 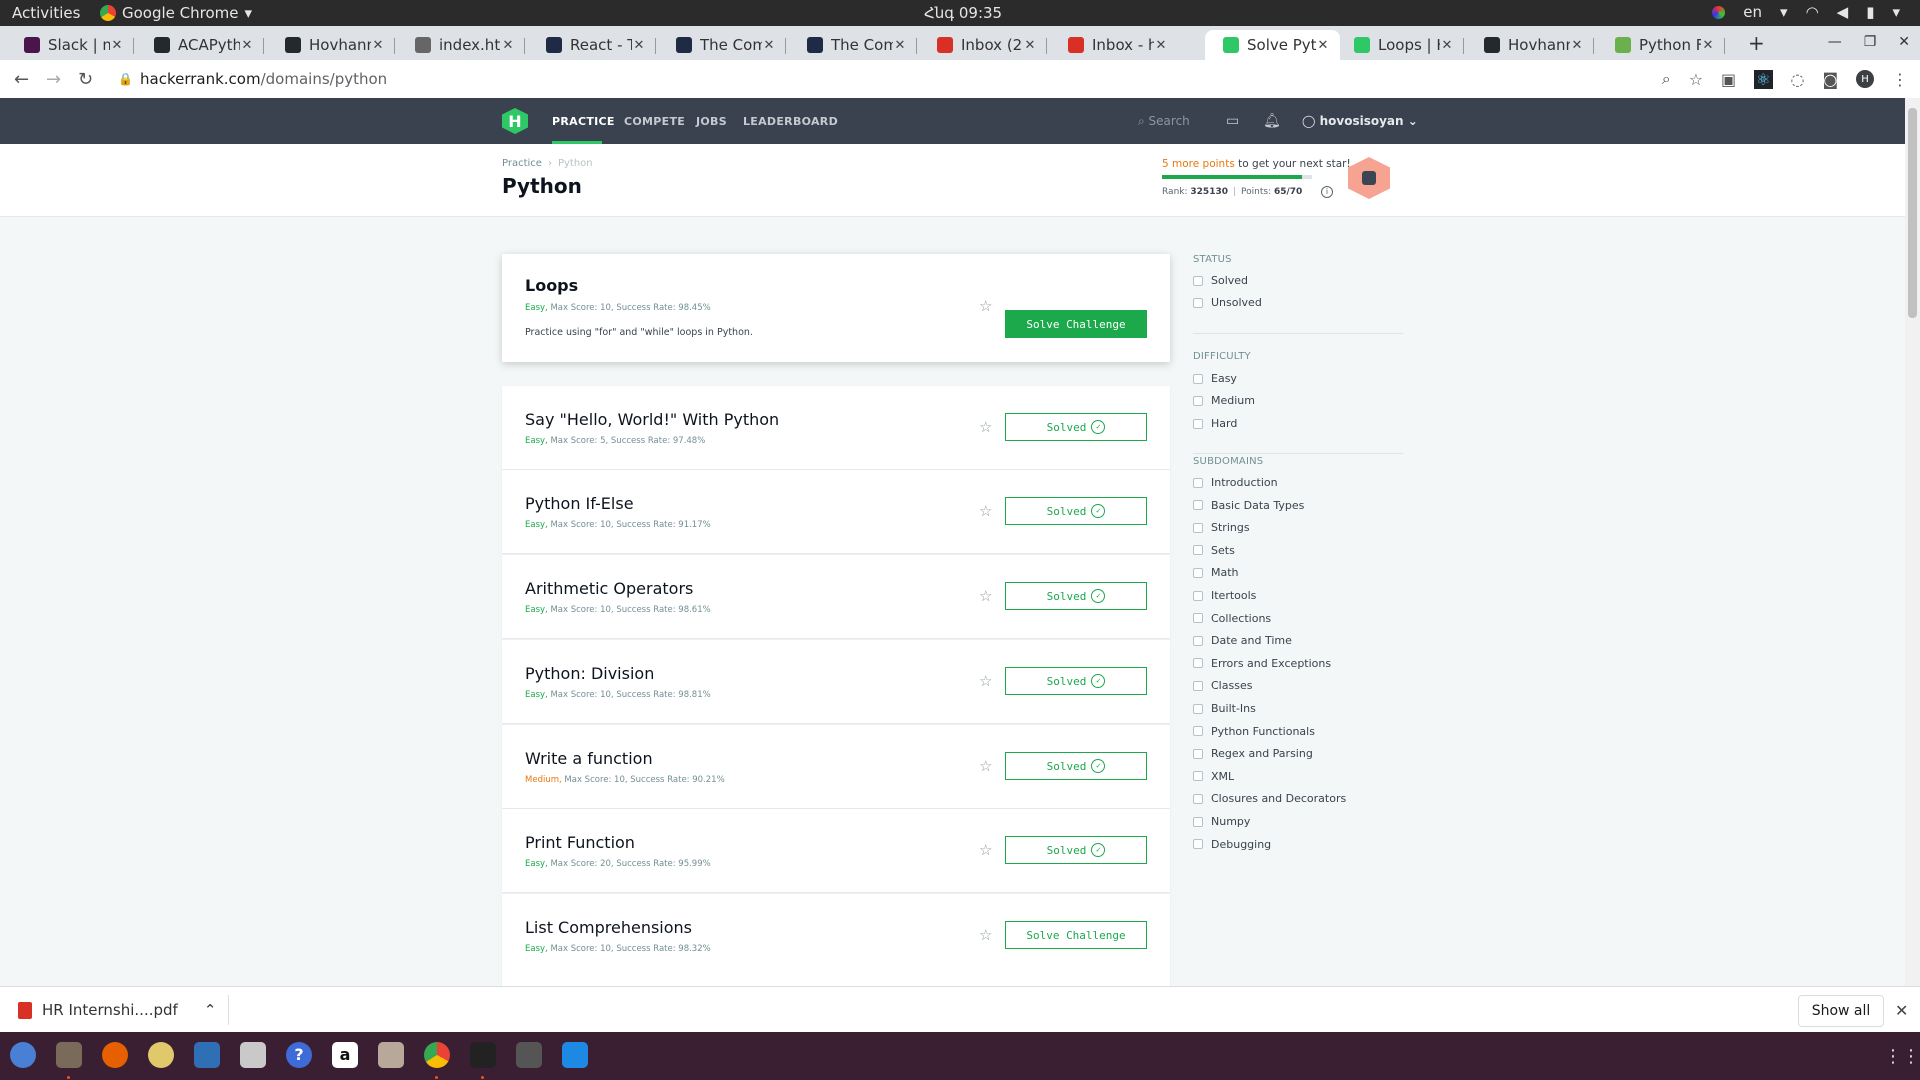 I want to click on filter-option: Sets, so click(x=1214, y=550).